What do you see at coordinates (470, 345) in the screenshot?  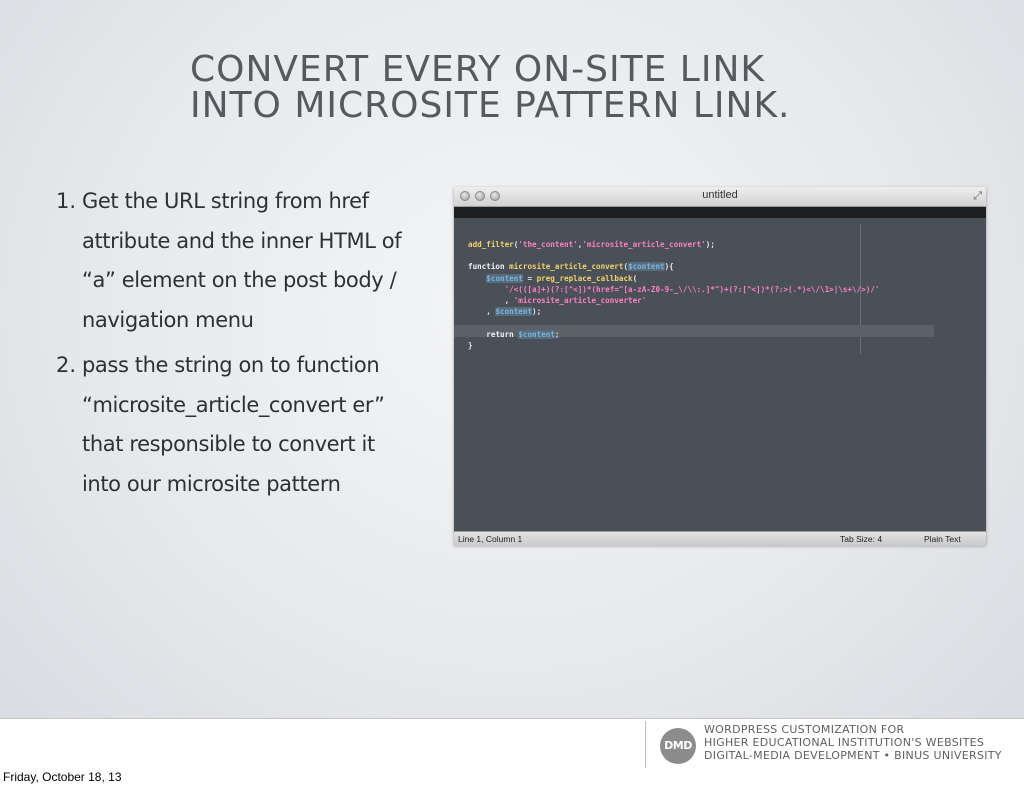 I see `code-line: }` at bounding box center [470, 345].